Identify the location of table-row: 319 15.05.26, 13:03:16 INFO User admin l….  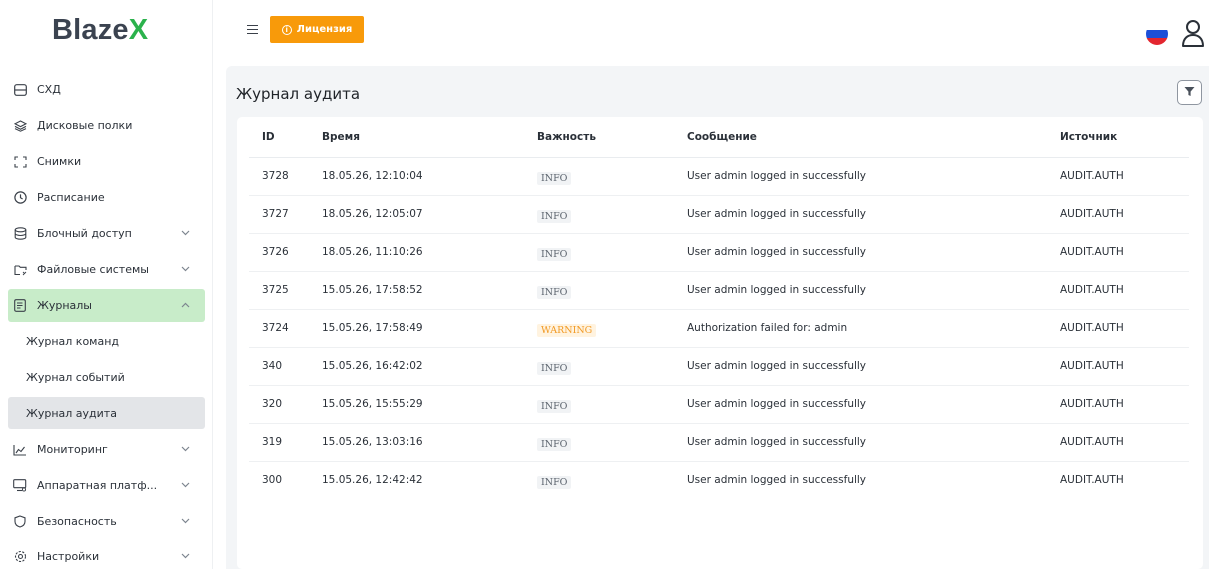
(719, 442).